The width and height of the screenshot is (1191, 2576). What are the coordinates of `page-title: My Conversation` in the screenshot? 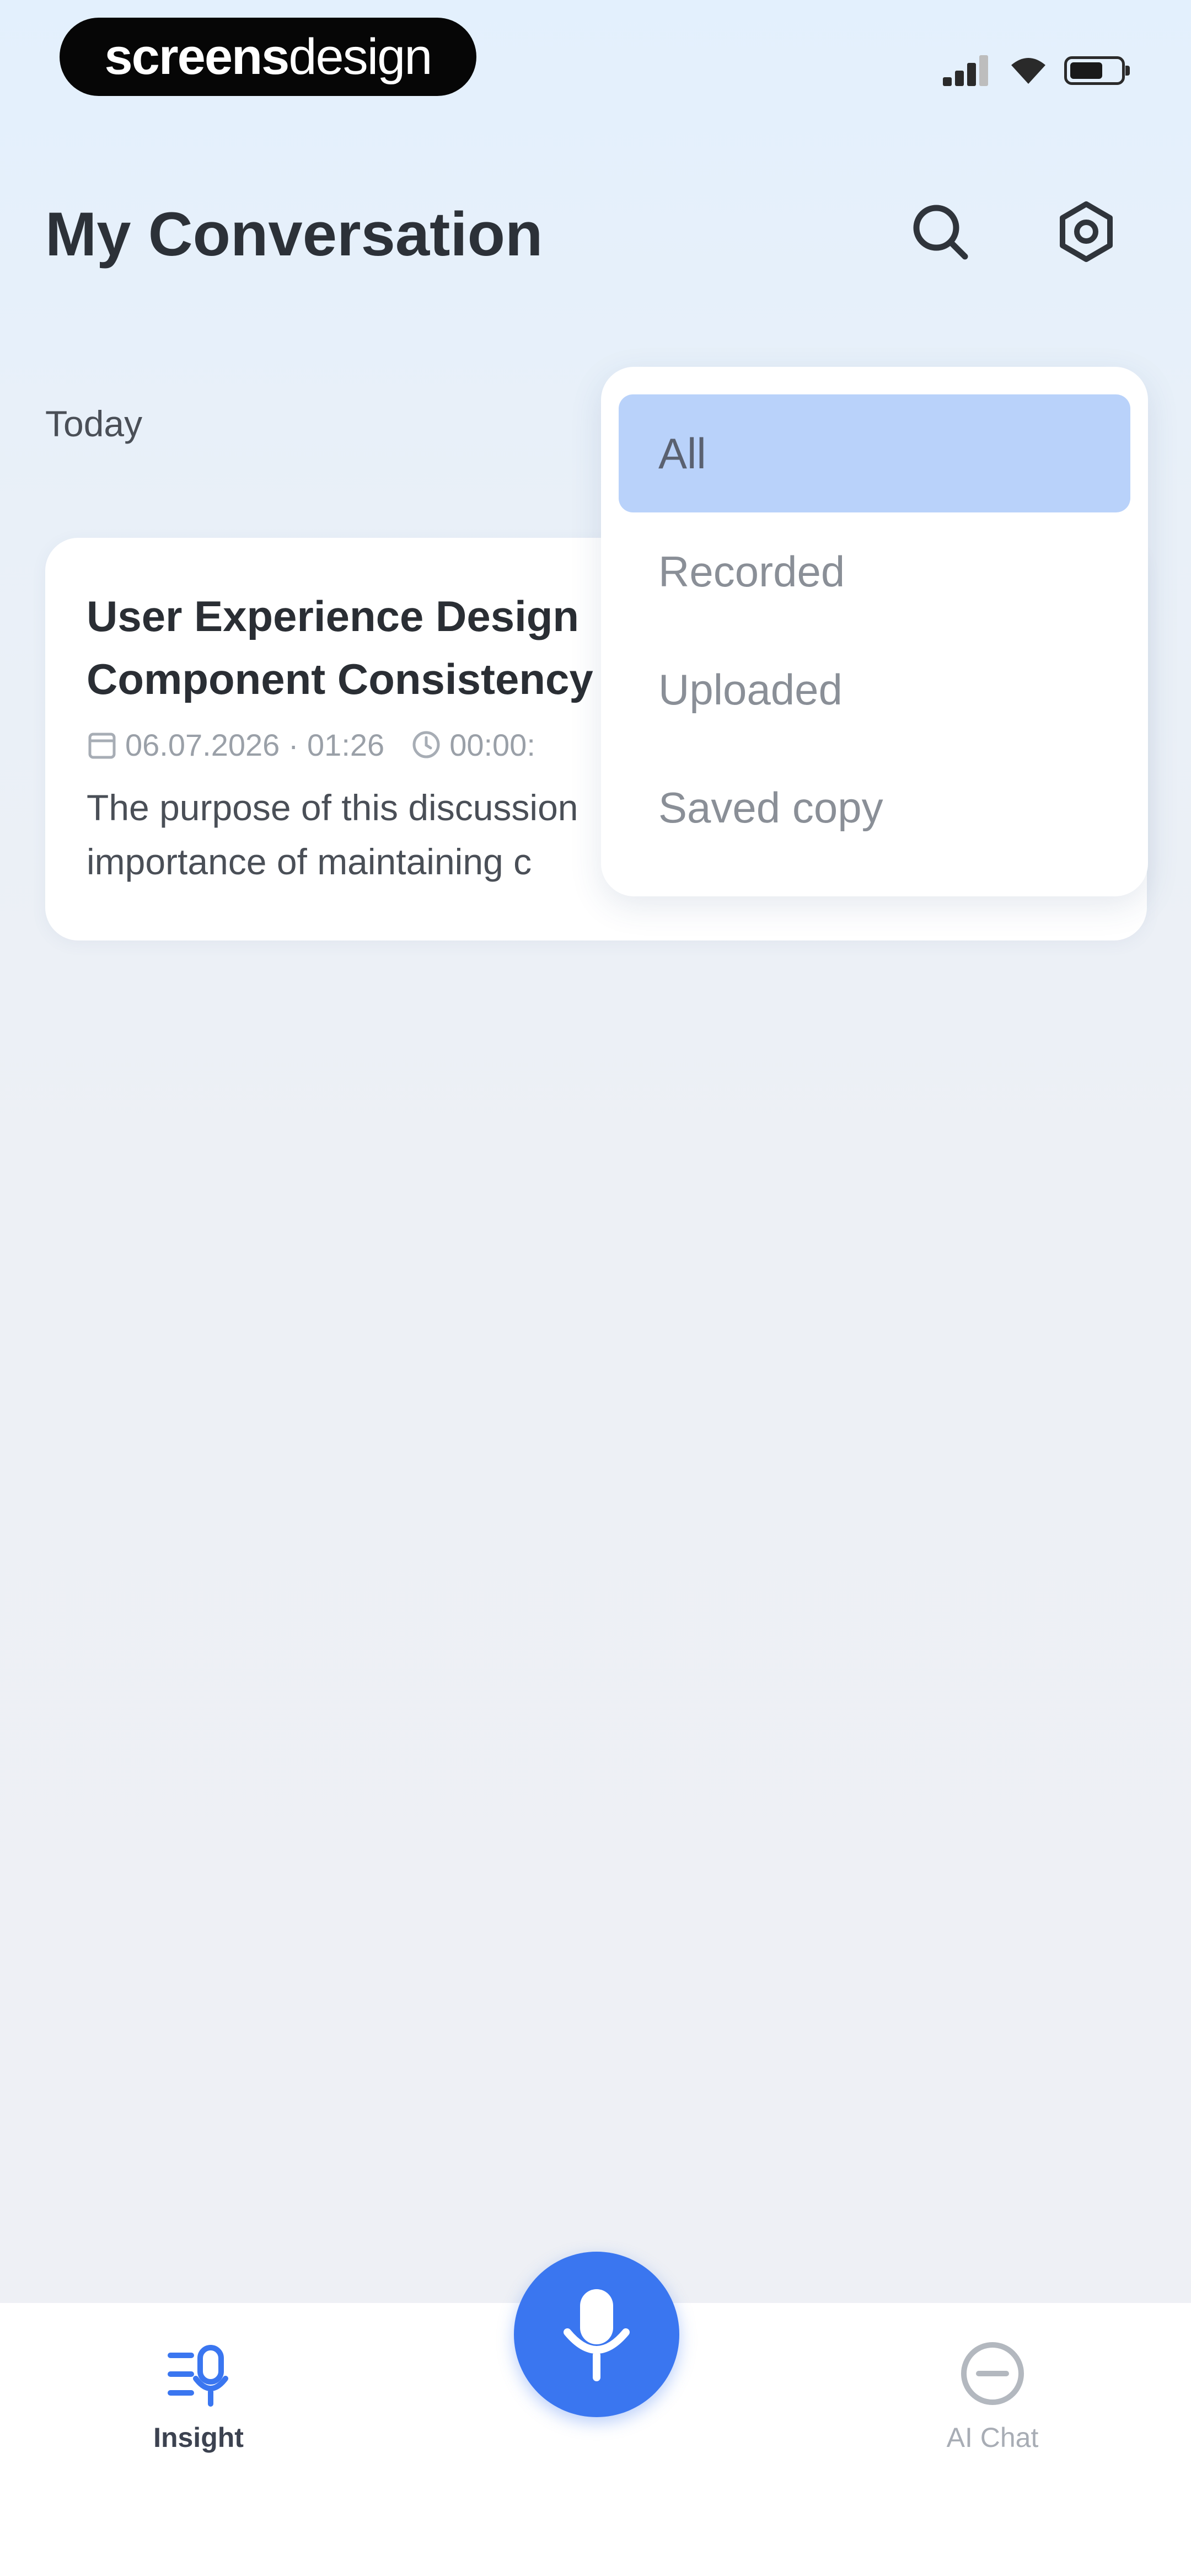 It's located at (294, 234).